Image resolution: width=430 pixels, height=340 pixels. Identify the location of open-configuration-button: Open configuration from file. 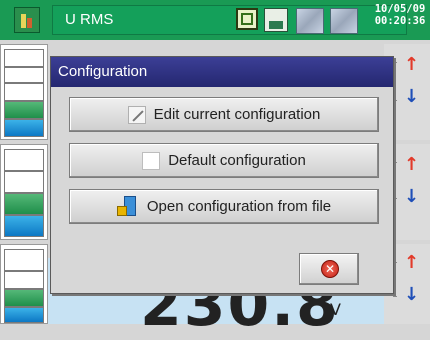
(224, 206).